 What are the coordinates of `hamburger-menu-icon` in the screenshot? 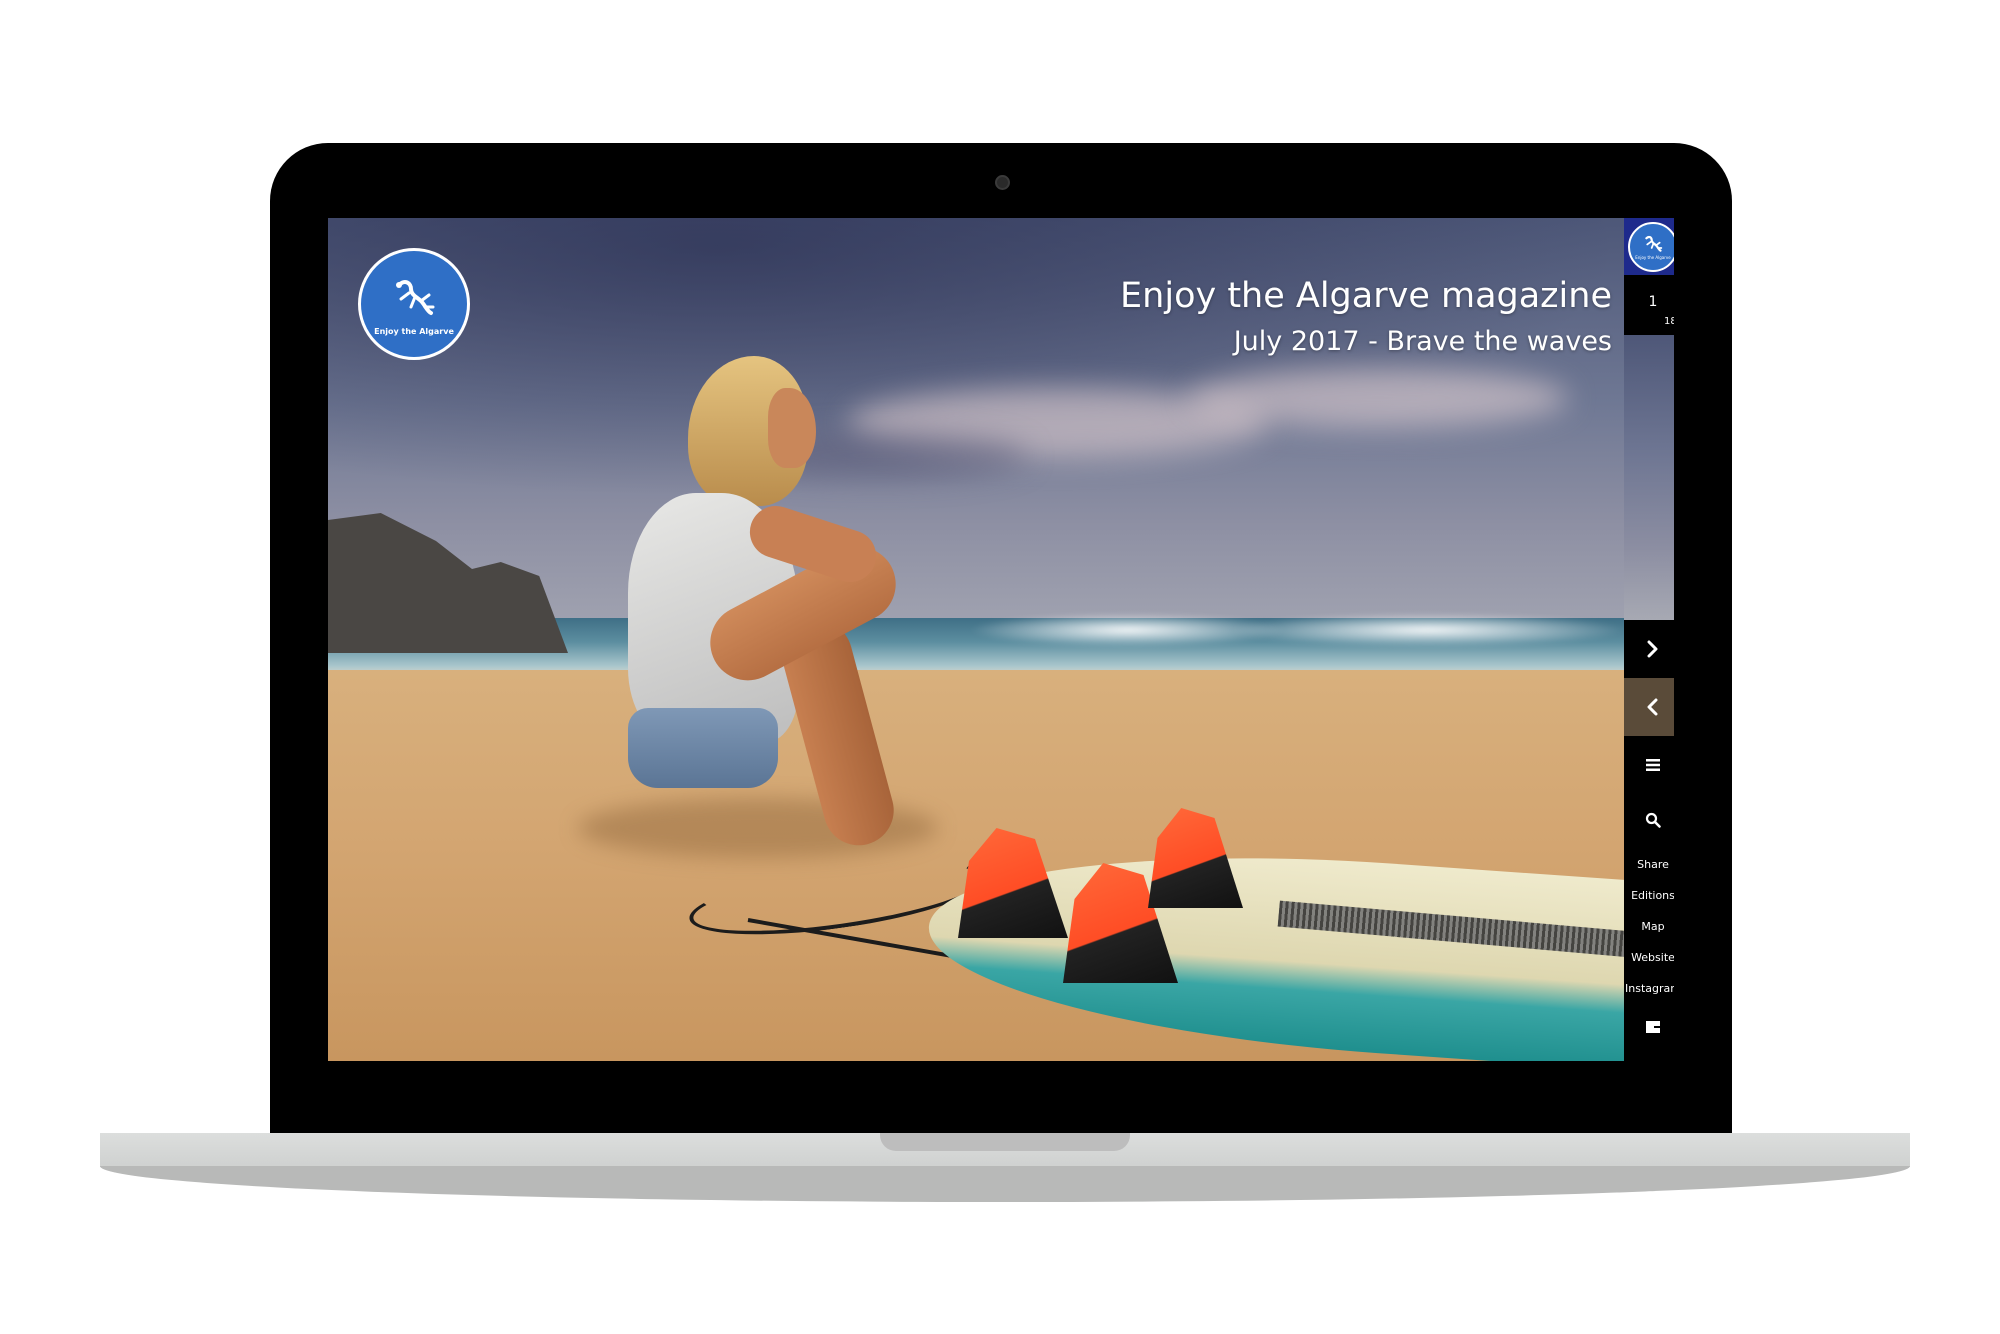 It's located at (1653, 765).